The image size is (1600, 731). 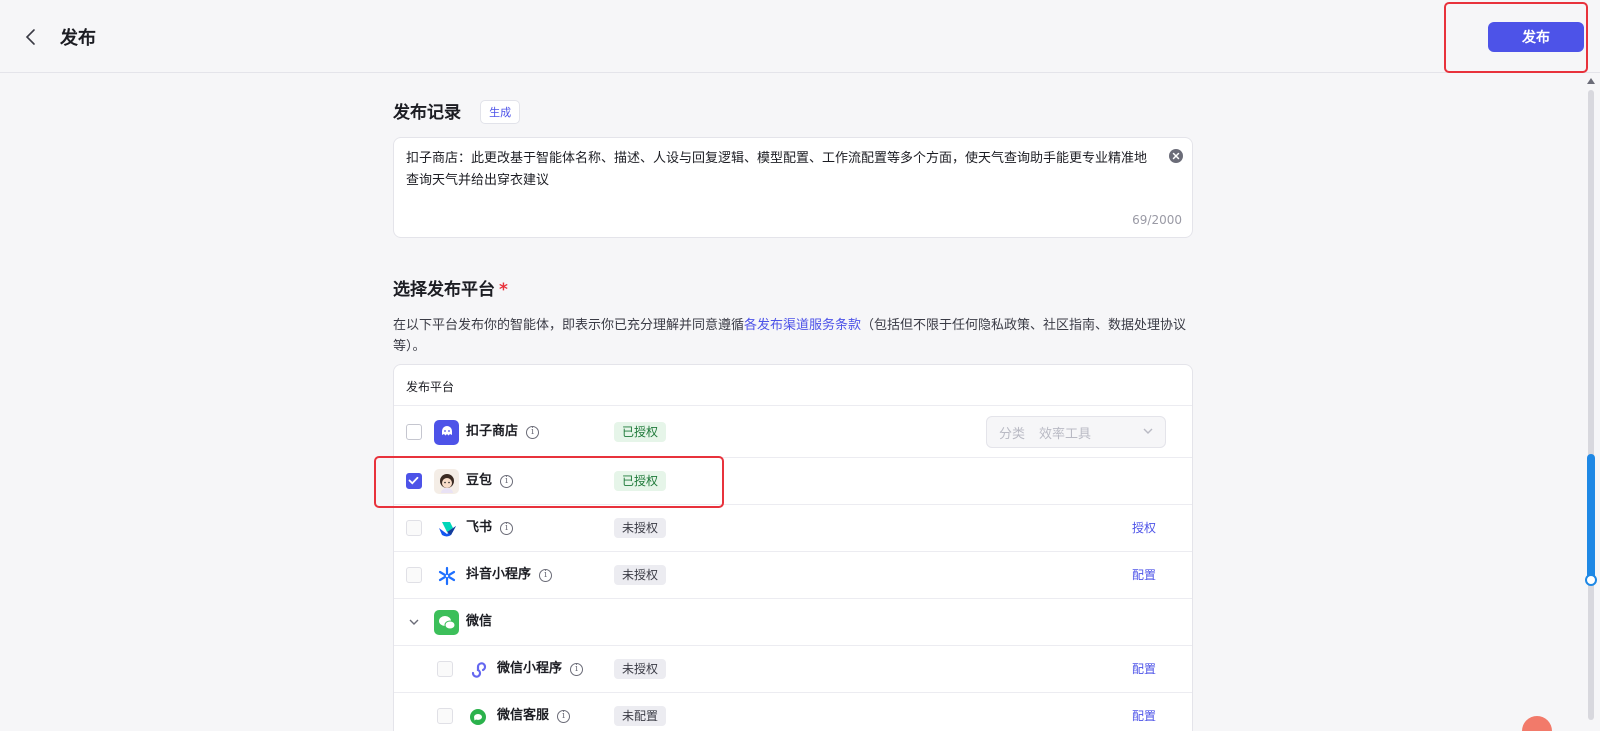 I want to click on generate-button: 生成, so click(x=500, y=112).